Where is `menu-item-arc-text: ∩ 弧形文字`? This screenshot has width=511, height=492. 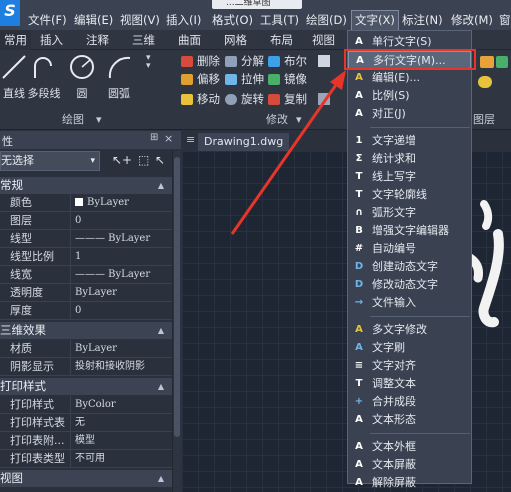
menu-item-arc-text: ∩ 弧形文字 is located at coordinates (409, 213).